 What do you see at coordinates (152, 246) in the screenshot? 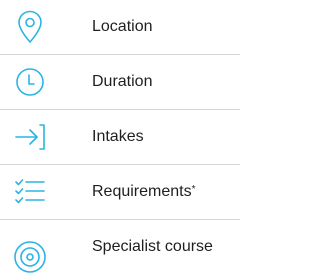
I see `list-item-label: Specialist course` at bounding box center [152, 246].